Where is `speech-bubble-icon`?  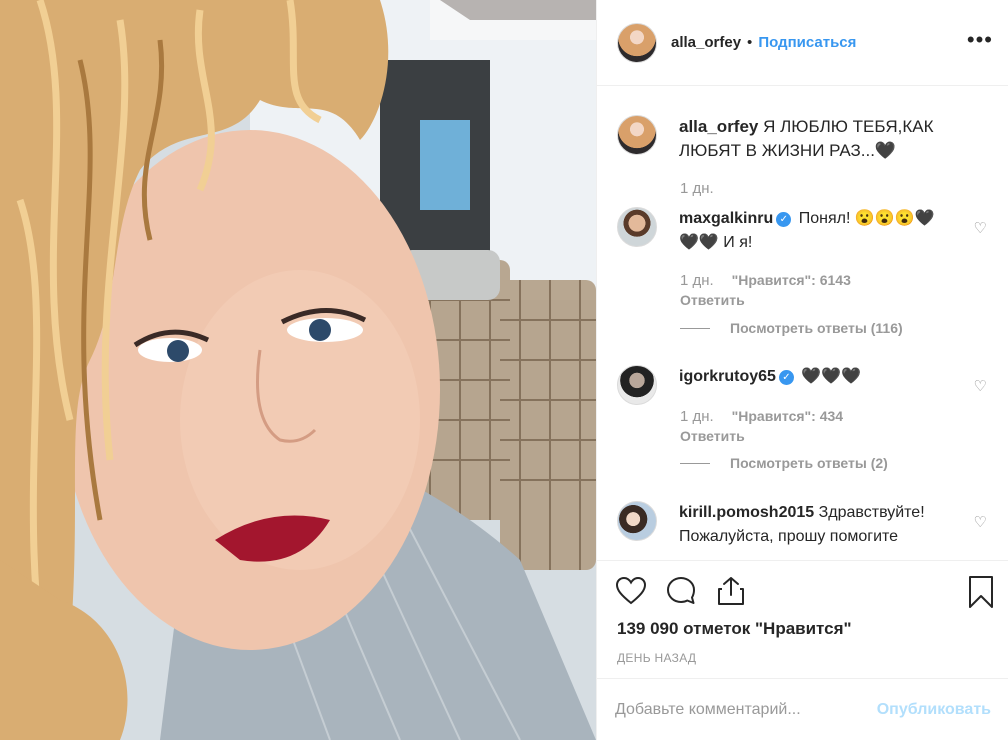 speech-bubble-icon is located at coordinates (681, 591).